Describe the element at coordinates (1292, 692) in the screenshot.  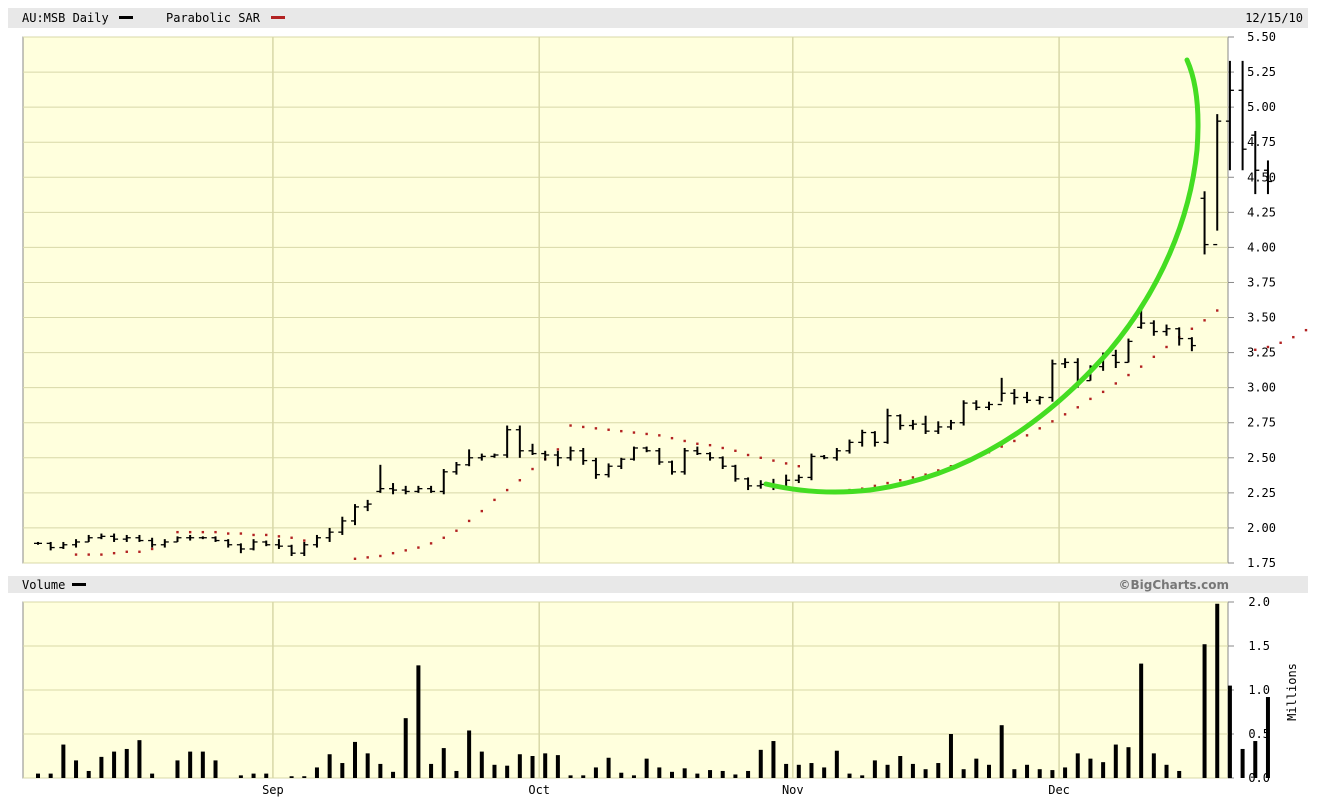
I see `volume-unit-label: Millions` at that location.